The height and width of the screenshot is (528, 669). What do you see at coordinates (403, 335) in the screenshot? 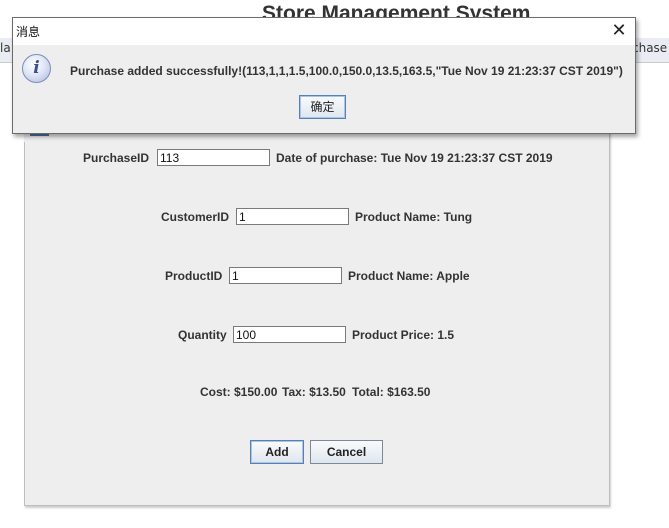
I see `product-price-label: Product Price: 1.5` at bounding box center [403, 335].